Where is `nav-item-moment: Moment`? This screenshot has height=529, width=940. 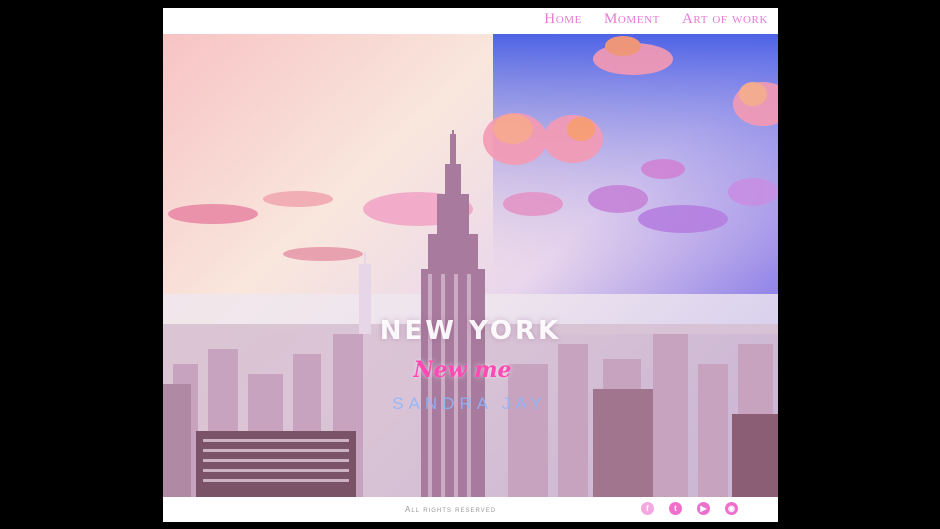
nav-item-moment: Moment is located at coordinates (632, 19).